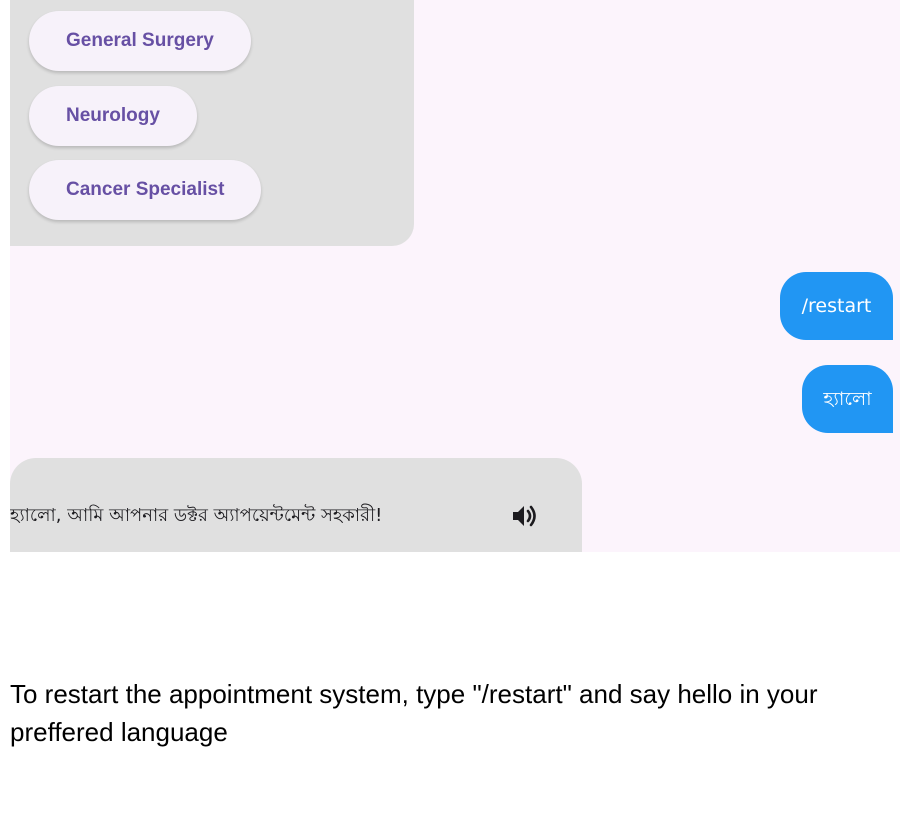  Describe the element at coordinates (140, 41) in the screenshot. I see `option-general-surgery-button: General Surgery` at that location.